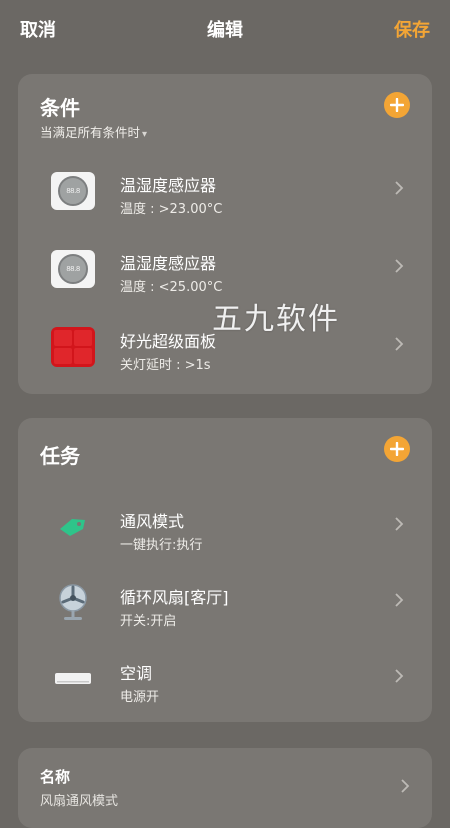  I want to click on add-condition-button, so click(397, 105).